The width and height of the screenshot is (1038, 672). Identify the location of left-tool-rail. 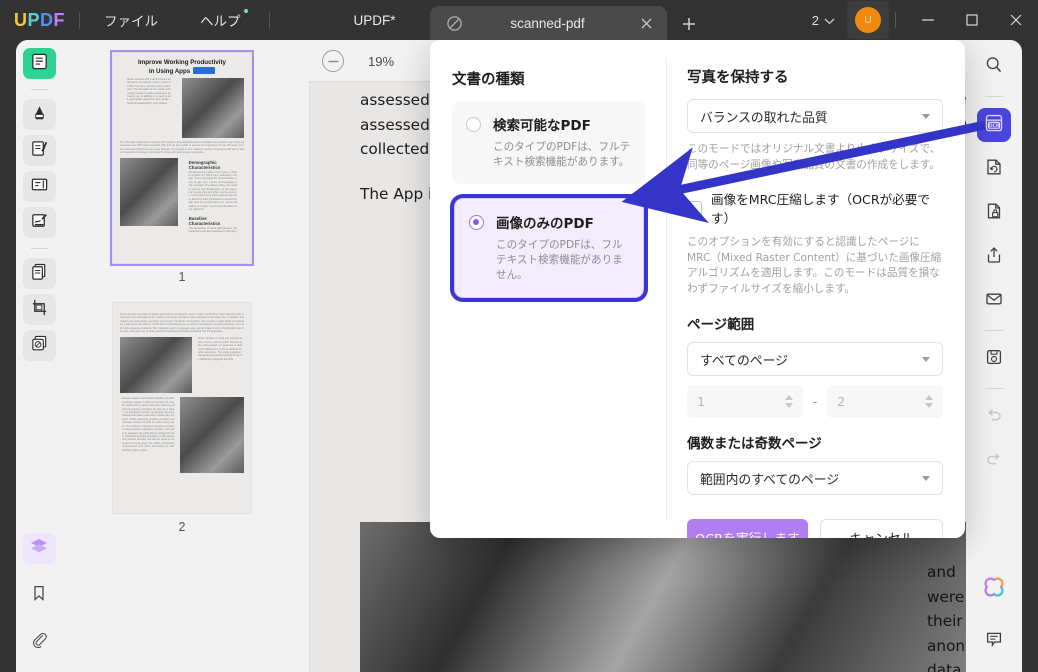
(39, 356).